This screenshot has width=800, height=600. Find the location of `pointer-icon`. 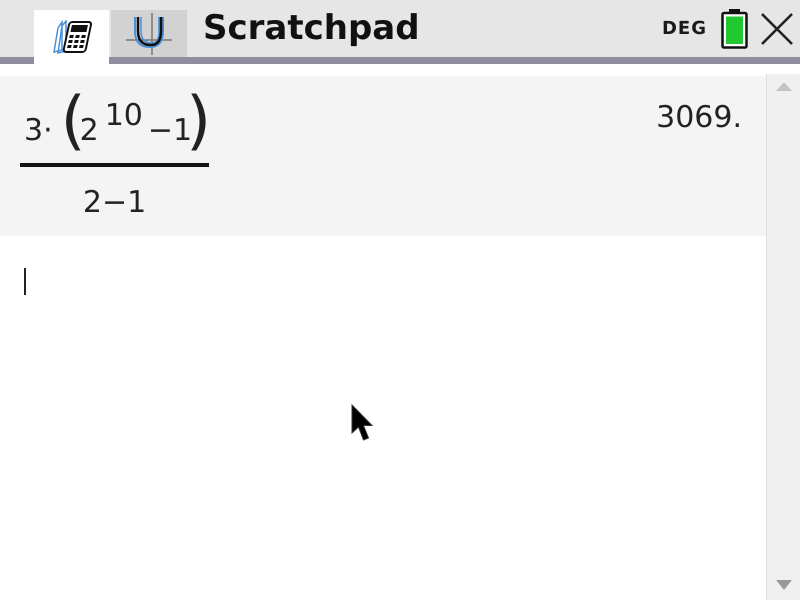

pointer-icon is located at coordinates (362, 423).